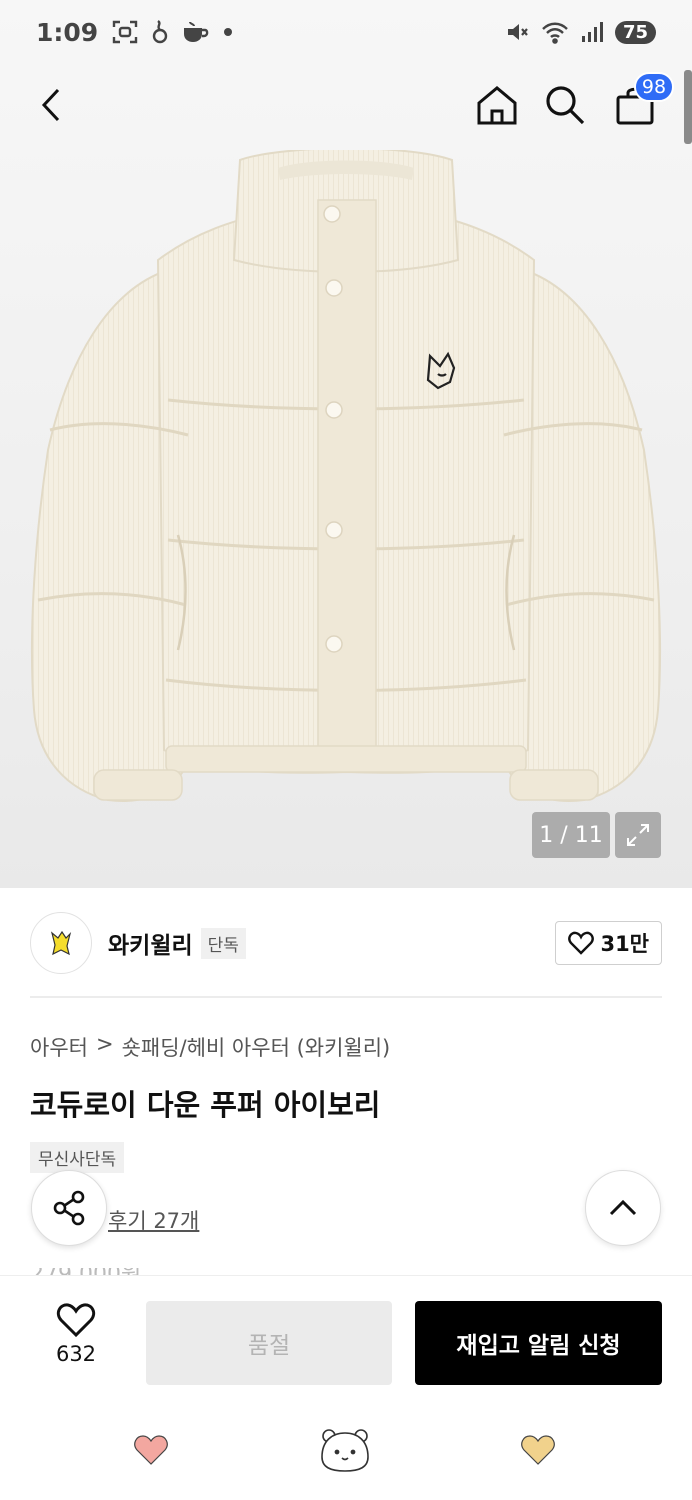  What do you see at coordinates (624, 944) in the screenshot?
I see `brand-like-count: 31만` at bounding box center [624, 944].